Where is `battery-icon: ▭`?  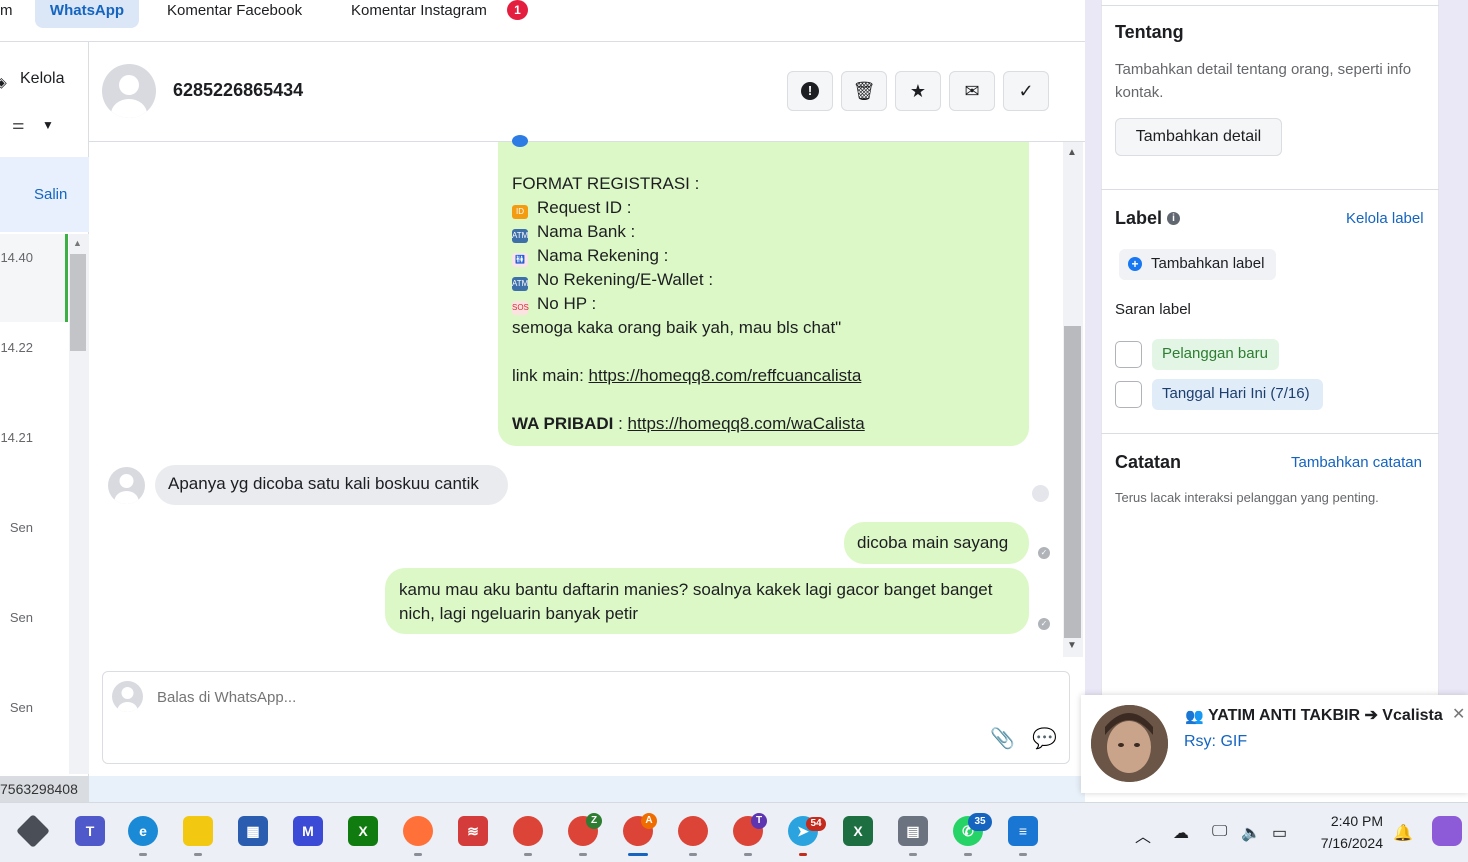
battery-icon: ▭ is located at coordinates (1279, 833).